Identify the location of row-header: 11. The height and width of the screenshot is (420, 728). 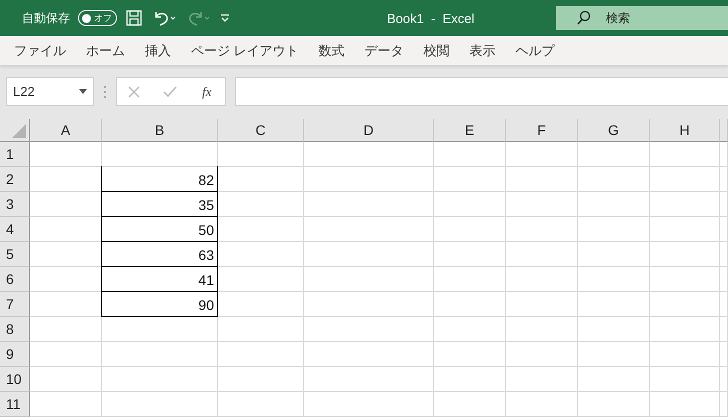
(15, 404).